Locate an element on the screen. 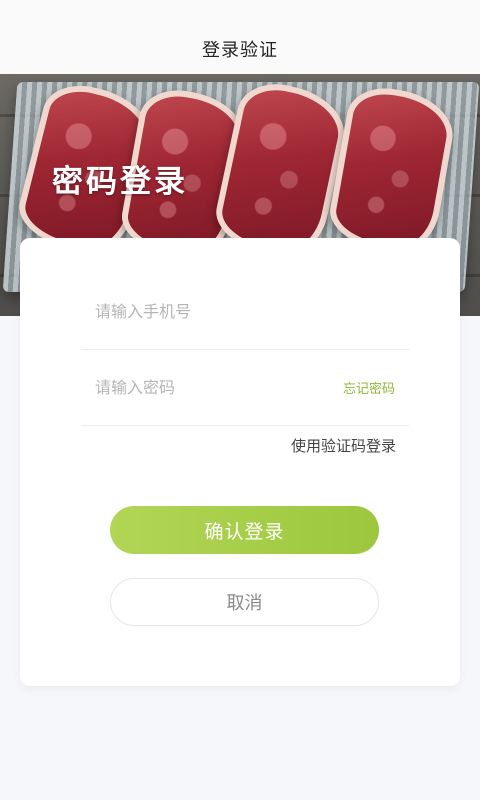 The image size is (480, 800). confirm-login-button: 确认登录 is located at coordinates (244, 530).